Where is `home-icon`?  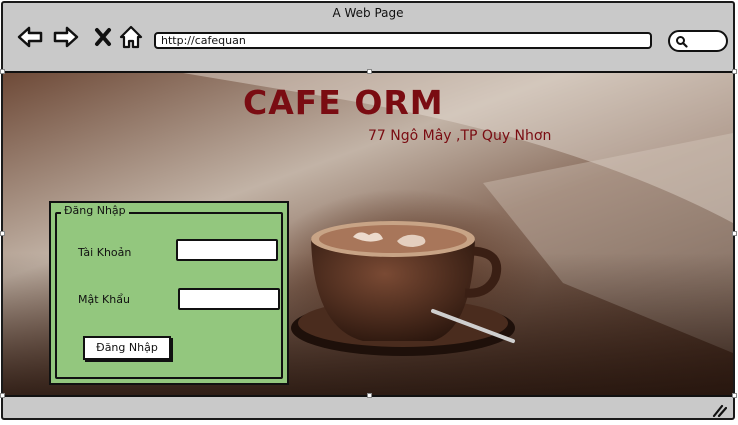 home-icon is located at coordinates (131, 37).